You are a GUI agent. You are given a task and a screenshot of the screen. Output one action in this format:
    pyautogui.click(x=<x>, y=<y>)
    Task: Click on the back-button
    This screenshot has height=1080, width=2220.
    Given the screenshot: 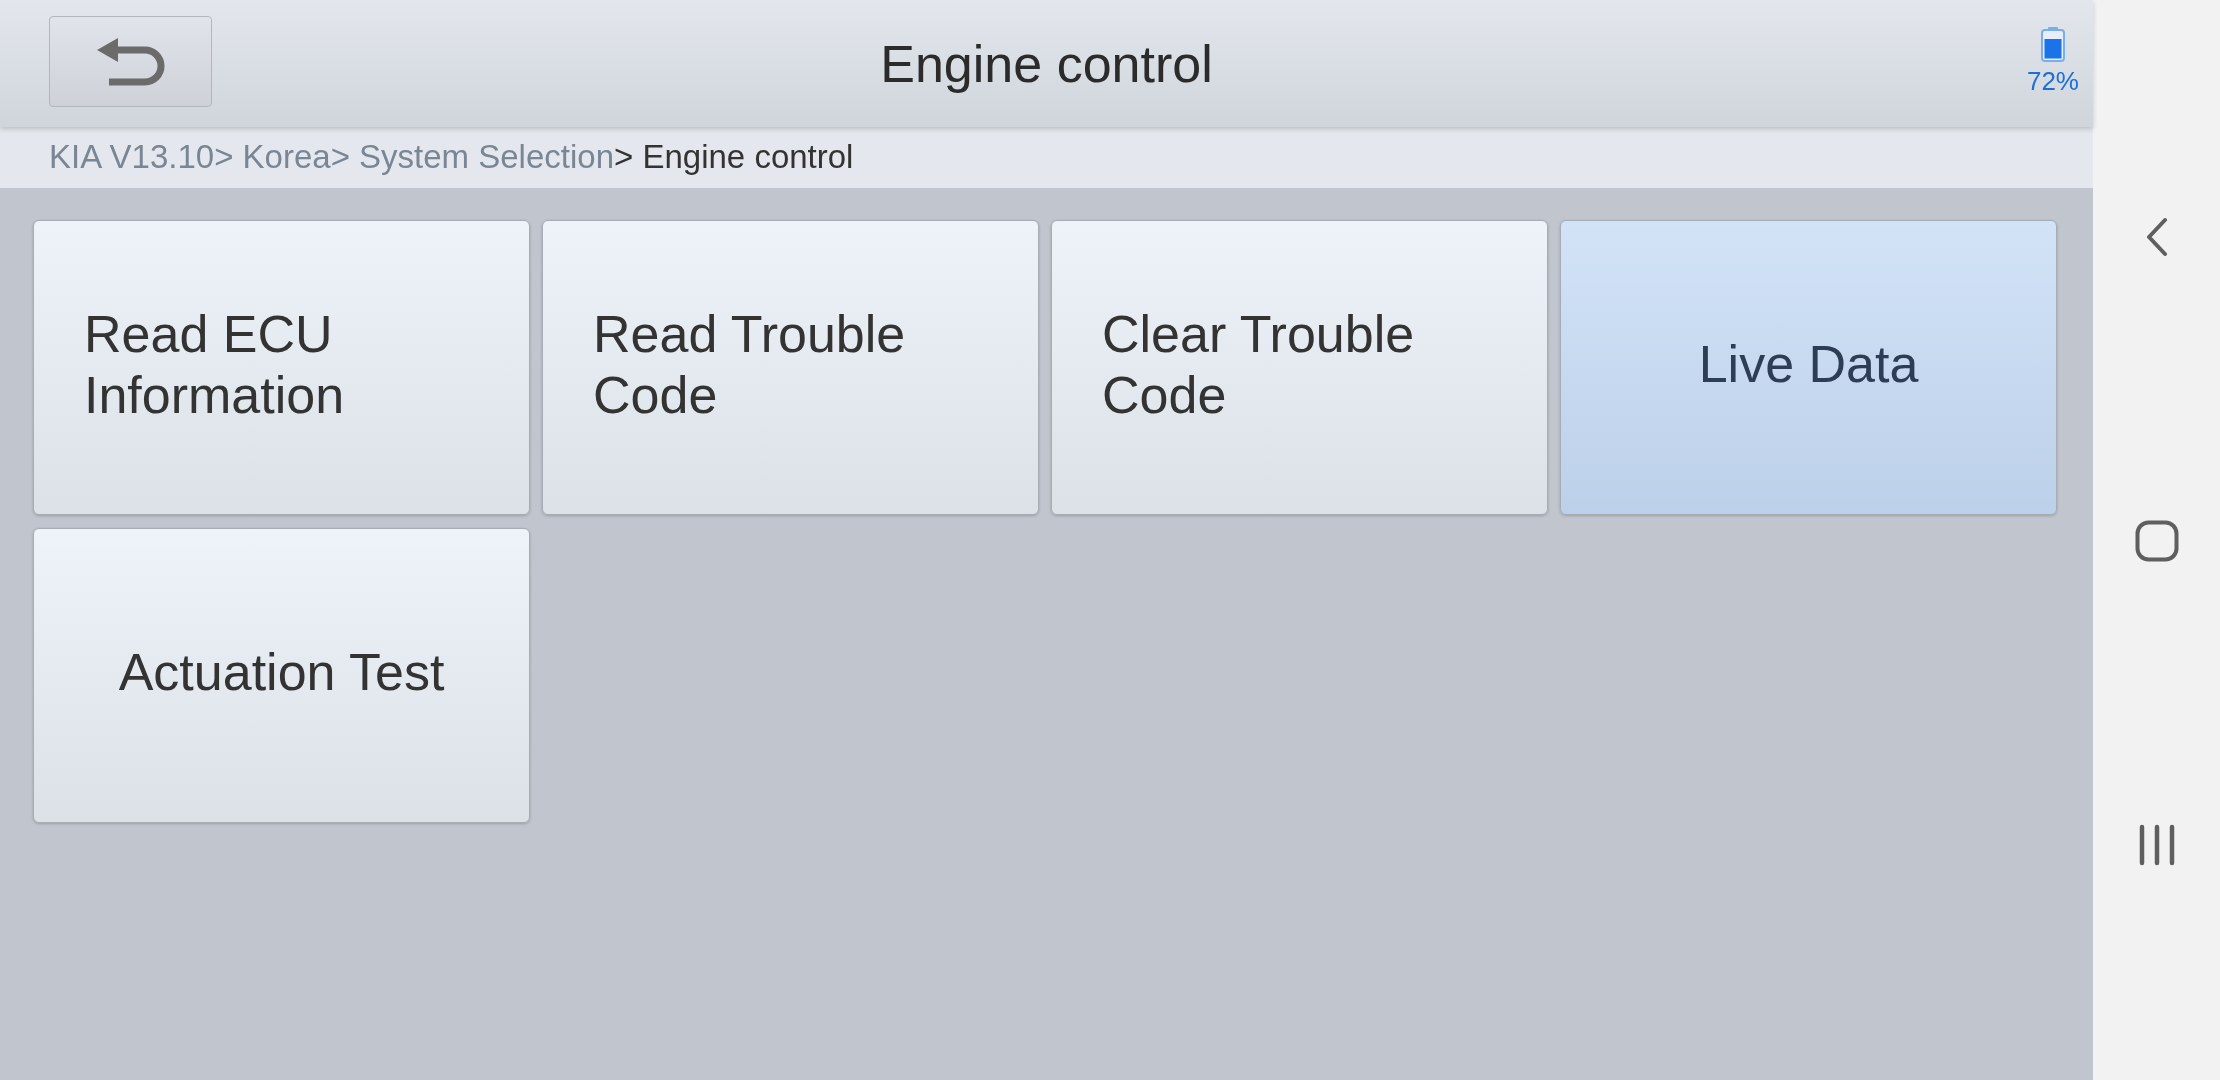 What is the action you would take?
    pyautogui.click(x=130, y=61)
    